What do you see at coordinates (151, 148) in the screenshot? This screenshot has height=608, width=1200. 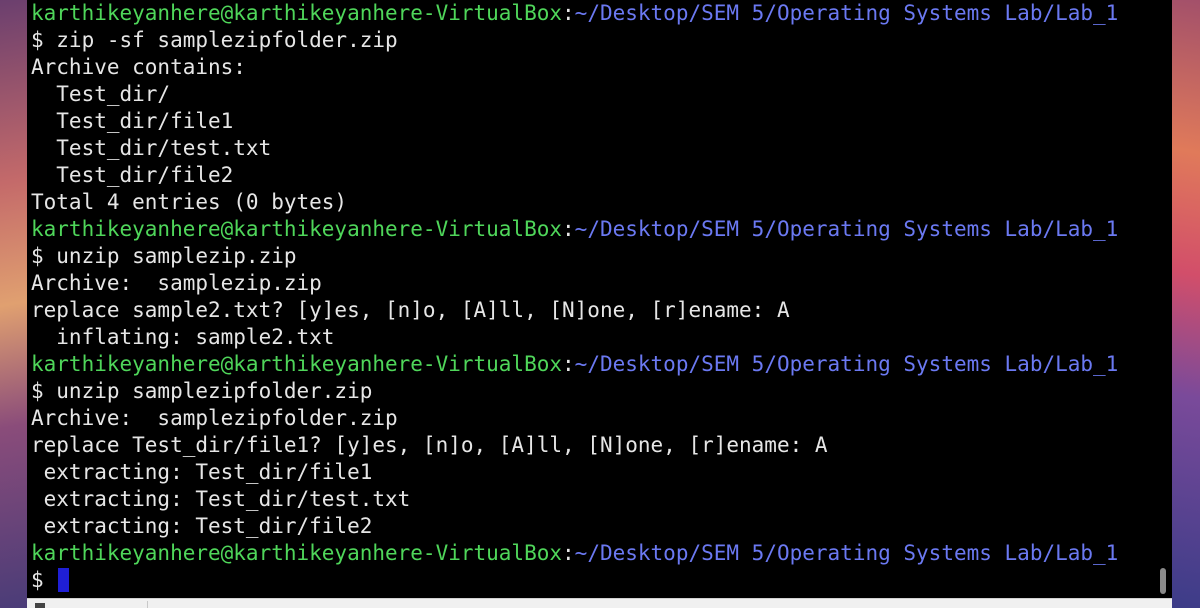 I see `output-line: Test_dir/test.txt` at bounding box center [151, 148].